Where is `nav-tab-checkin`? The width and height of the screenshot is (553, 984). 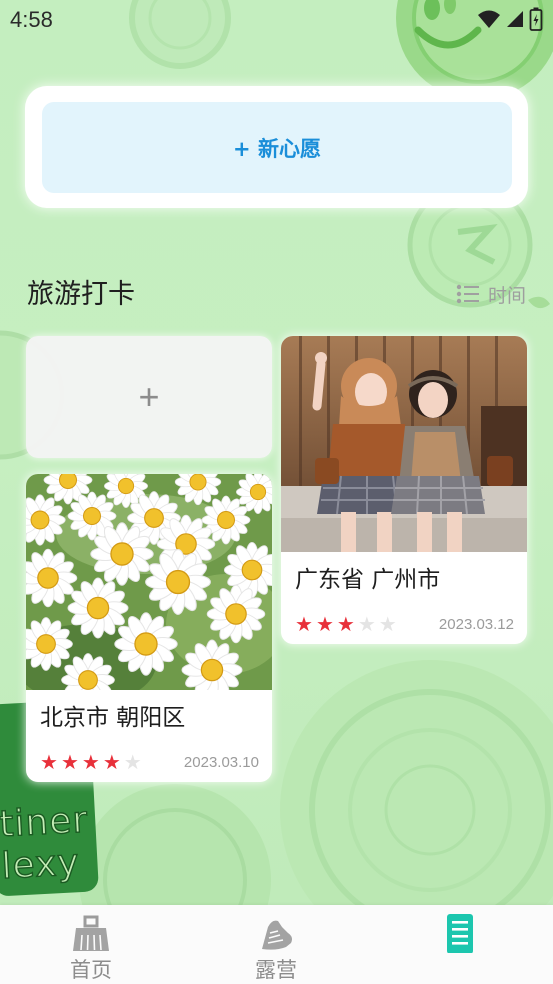
nav-tab-checkin is located at coordinates (460, 944).